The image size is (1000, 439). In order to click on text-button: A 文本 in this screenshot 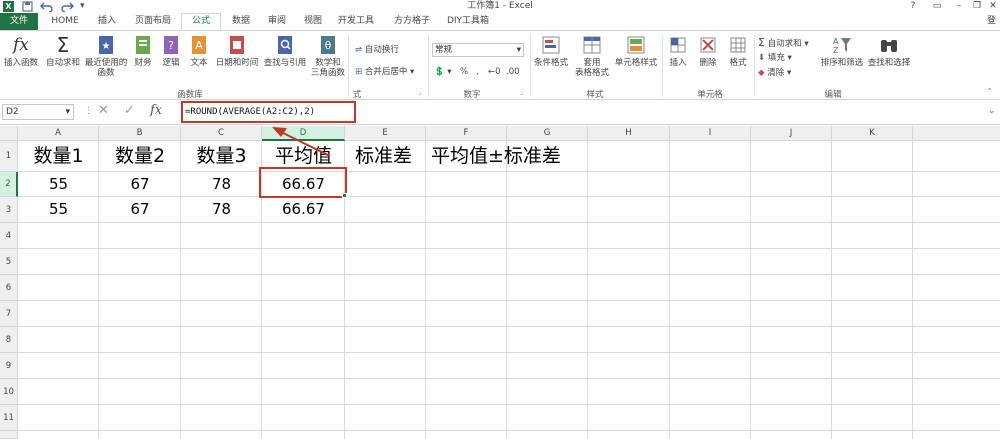, I will do `click(199, 51)`.